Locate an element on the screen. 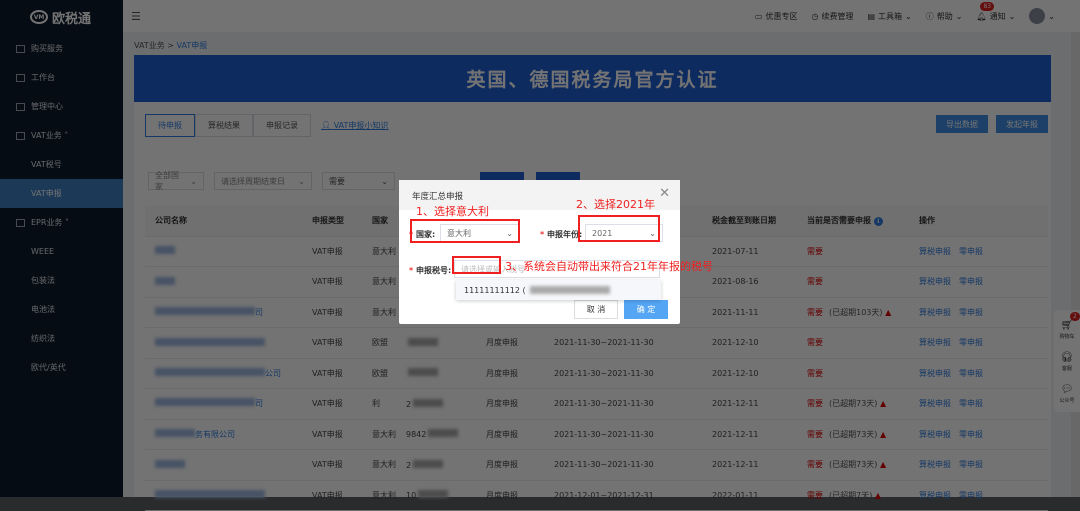  tab-results: 算税结果 is located at coordinates (224, 125).